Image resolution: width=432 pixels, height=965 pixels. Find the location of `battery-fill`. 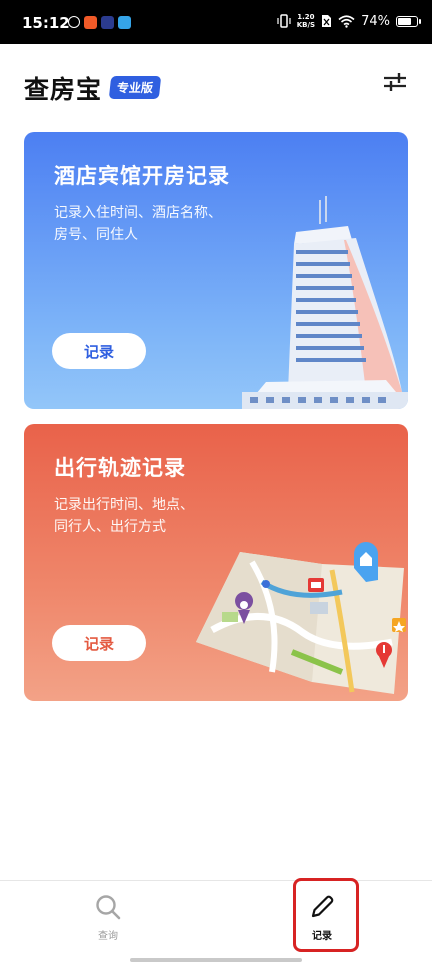

battery-fill is located at coordinates (404, 21).